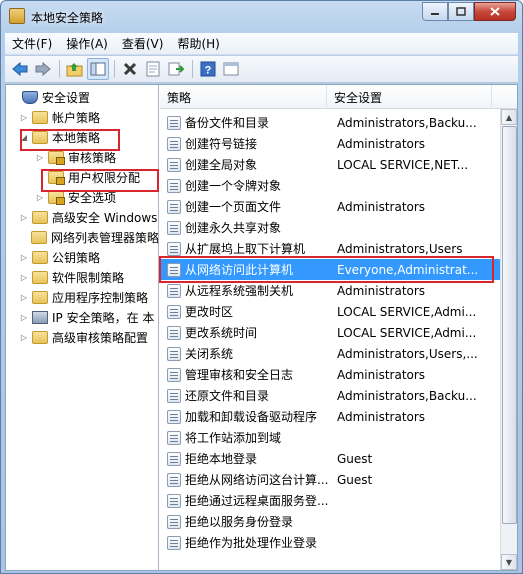 Image resolution: width=523 pixels, height=574 pixels. What do you see at coordinates (82, 317) in the screenshot?
I see `tree-item: ▷ IP 安全策略，在 本` at bounding box center [82, 317].